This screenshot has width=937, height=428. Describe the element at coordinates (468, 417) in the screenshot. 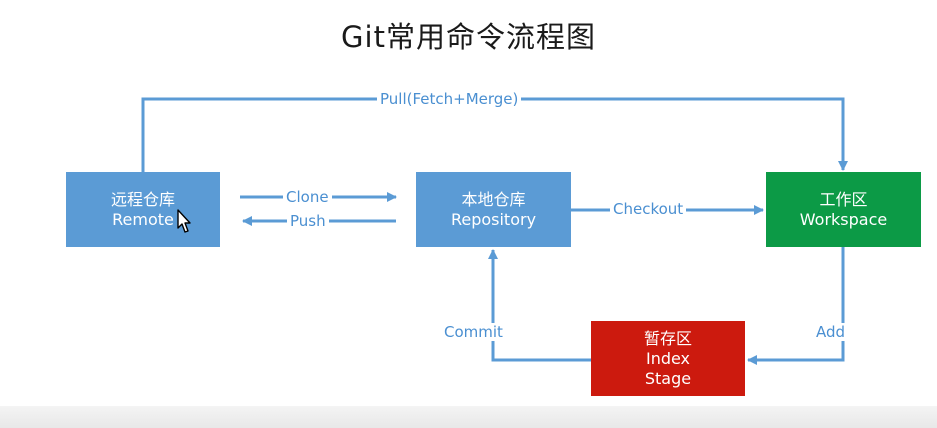

I see `bottom-band` at that location.